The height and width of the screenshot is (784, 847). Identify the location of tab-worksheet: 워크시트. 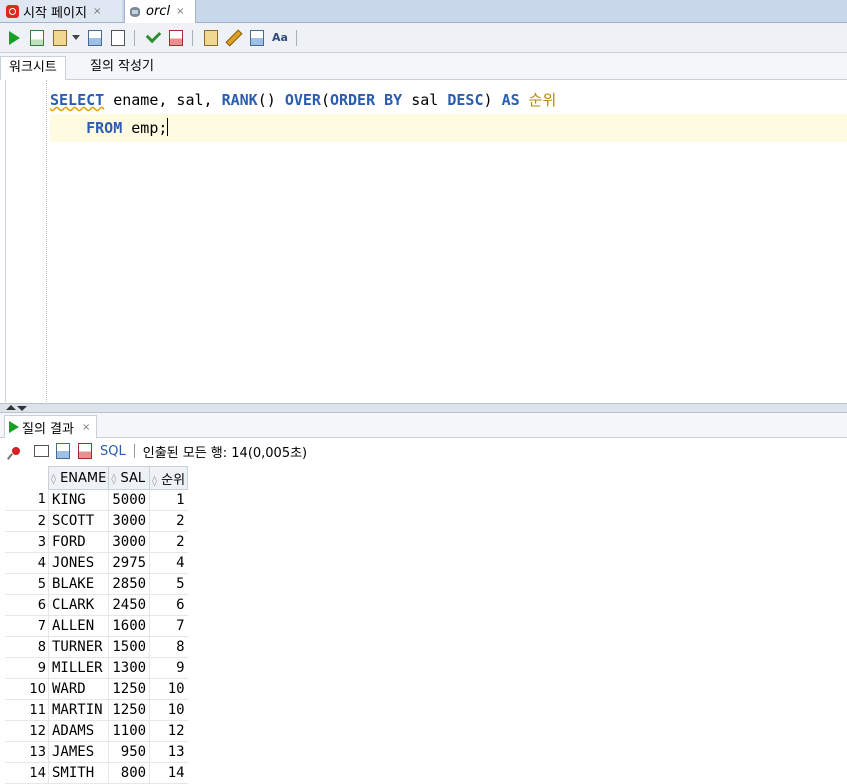
(33, 68).